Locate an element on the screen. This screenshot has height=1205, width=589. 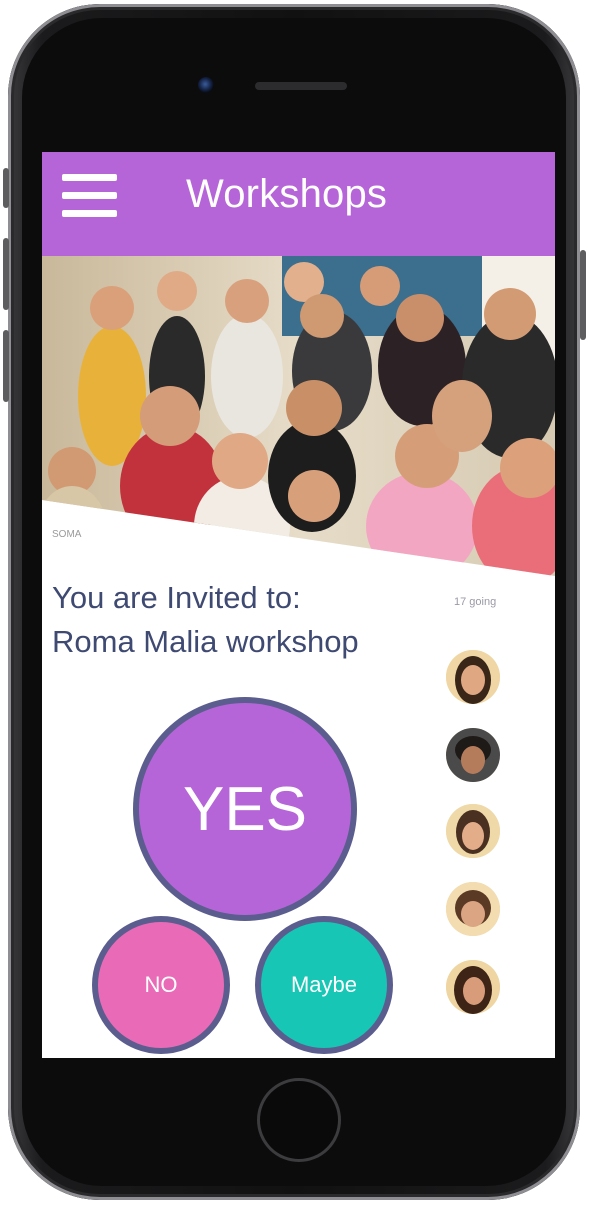
going-count: 17 going is located at coordinates (475, 602).